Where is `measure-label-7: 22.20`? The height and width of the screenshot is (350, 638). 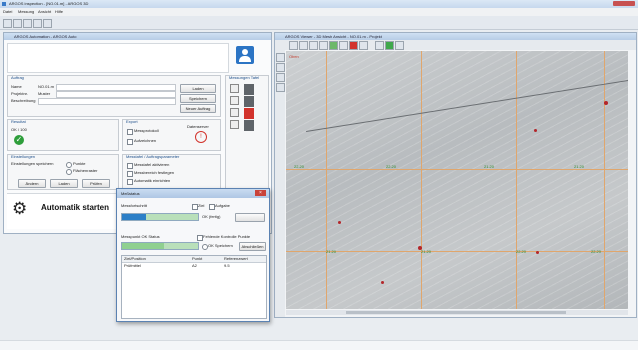 measure-label-7: 22.20 is located at coordinates (521, 251).